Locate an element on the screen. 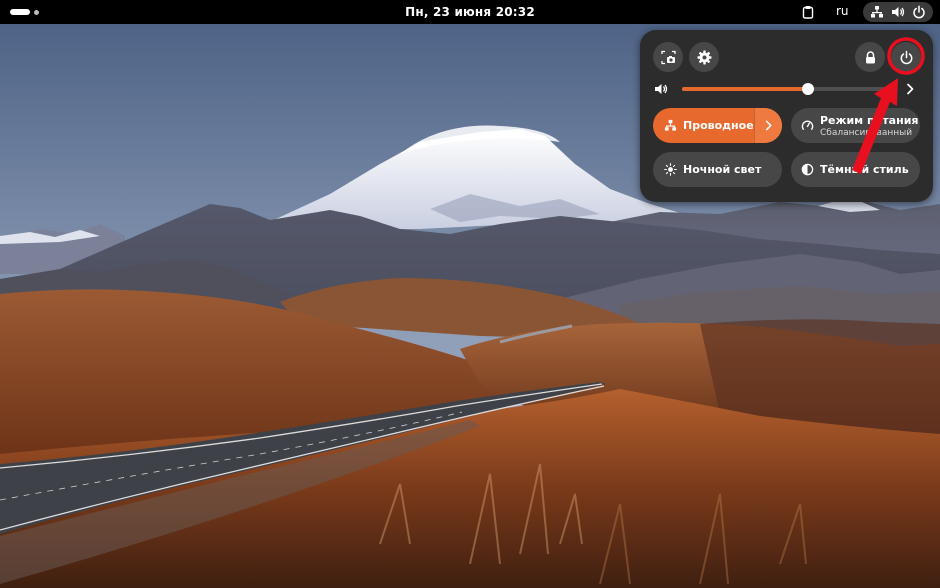 The image size is (940, 588). workspace-dot-icon is located at coordinates (36, 12).